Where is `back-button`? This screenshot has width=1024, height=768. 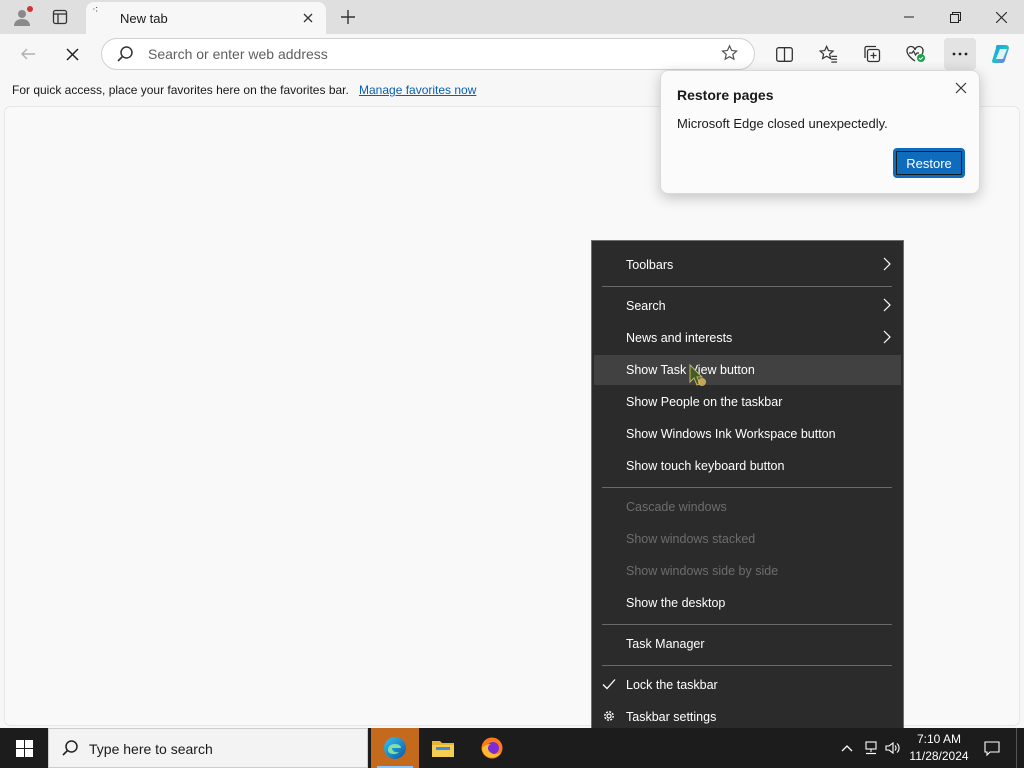
back-button is located at coordinates (28, 54).